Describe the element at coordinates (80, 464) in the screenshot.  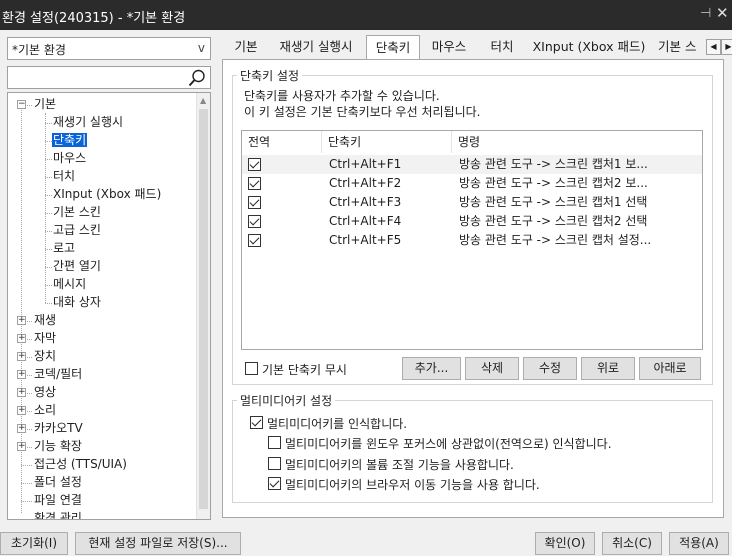
I see `tree-item: 접근성 (TTS/UIA)` at that location.